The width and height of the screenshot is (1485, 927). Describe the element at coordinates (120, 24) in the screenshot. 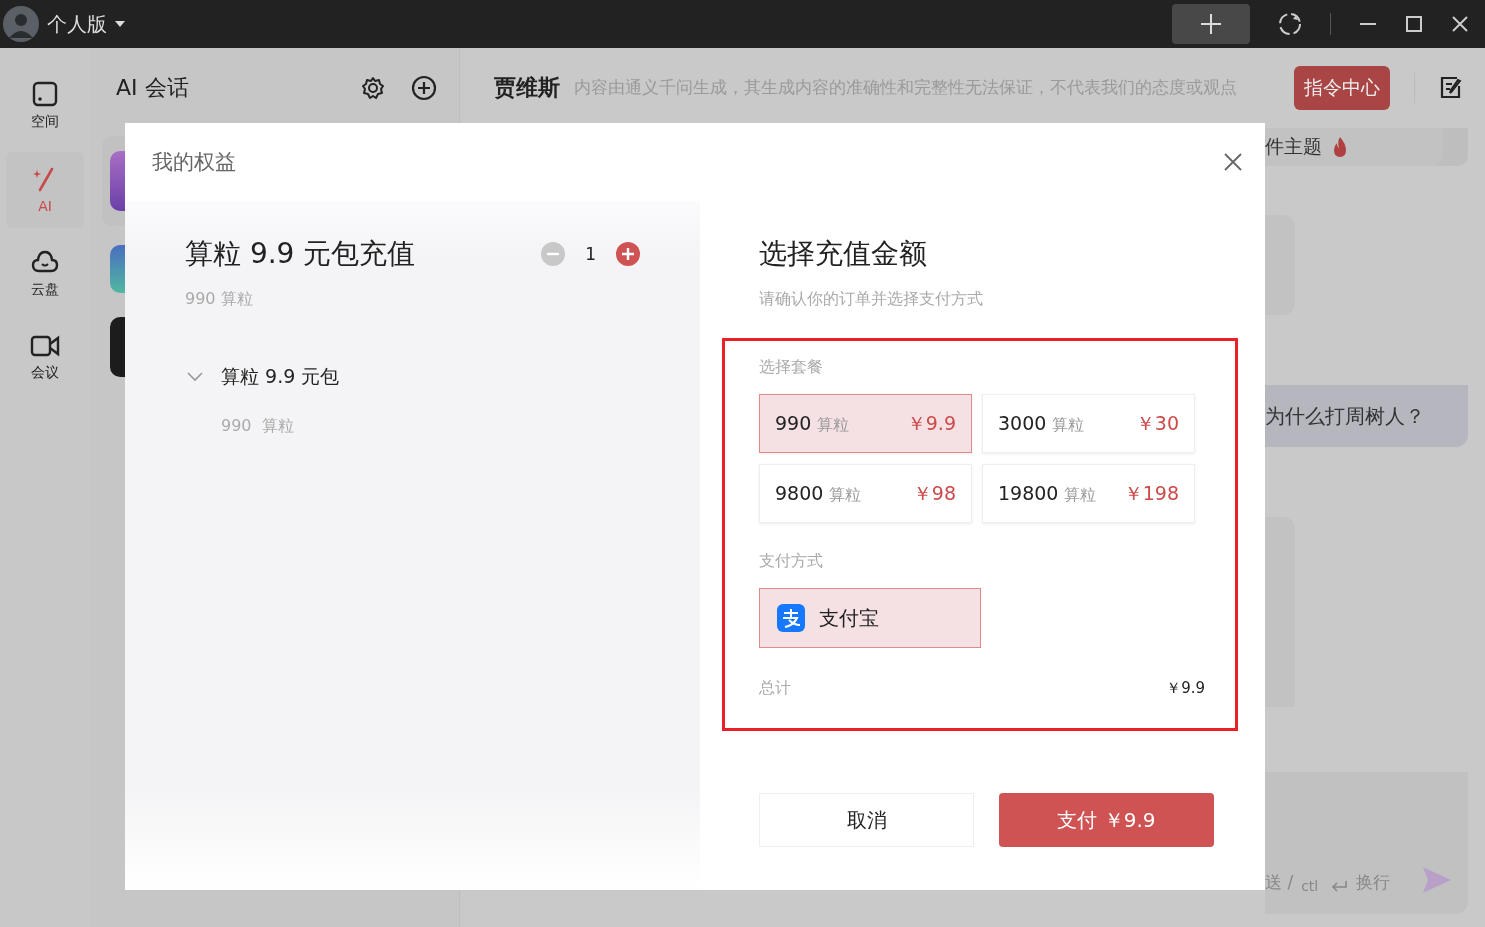

I see `caret-icon` at that location.